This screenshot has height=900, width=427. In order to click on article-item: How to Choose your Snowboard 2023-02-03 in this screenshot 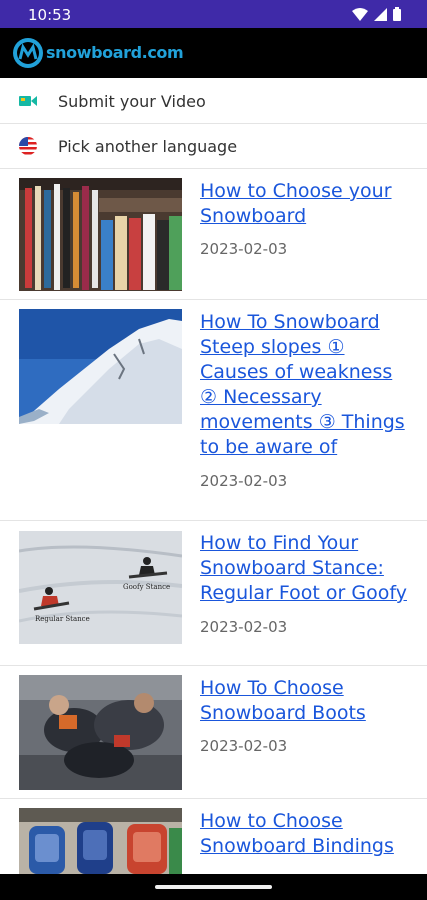, I will do `click(213, 234)`.